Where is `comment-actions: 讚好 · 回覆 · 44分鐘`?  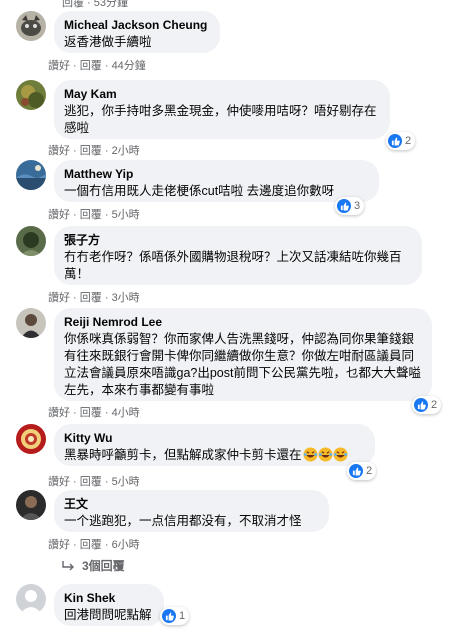
comment-actions: 讚好 · 回覆 · 44分鐘 is located at coordinates (97, 66).